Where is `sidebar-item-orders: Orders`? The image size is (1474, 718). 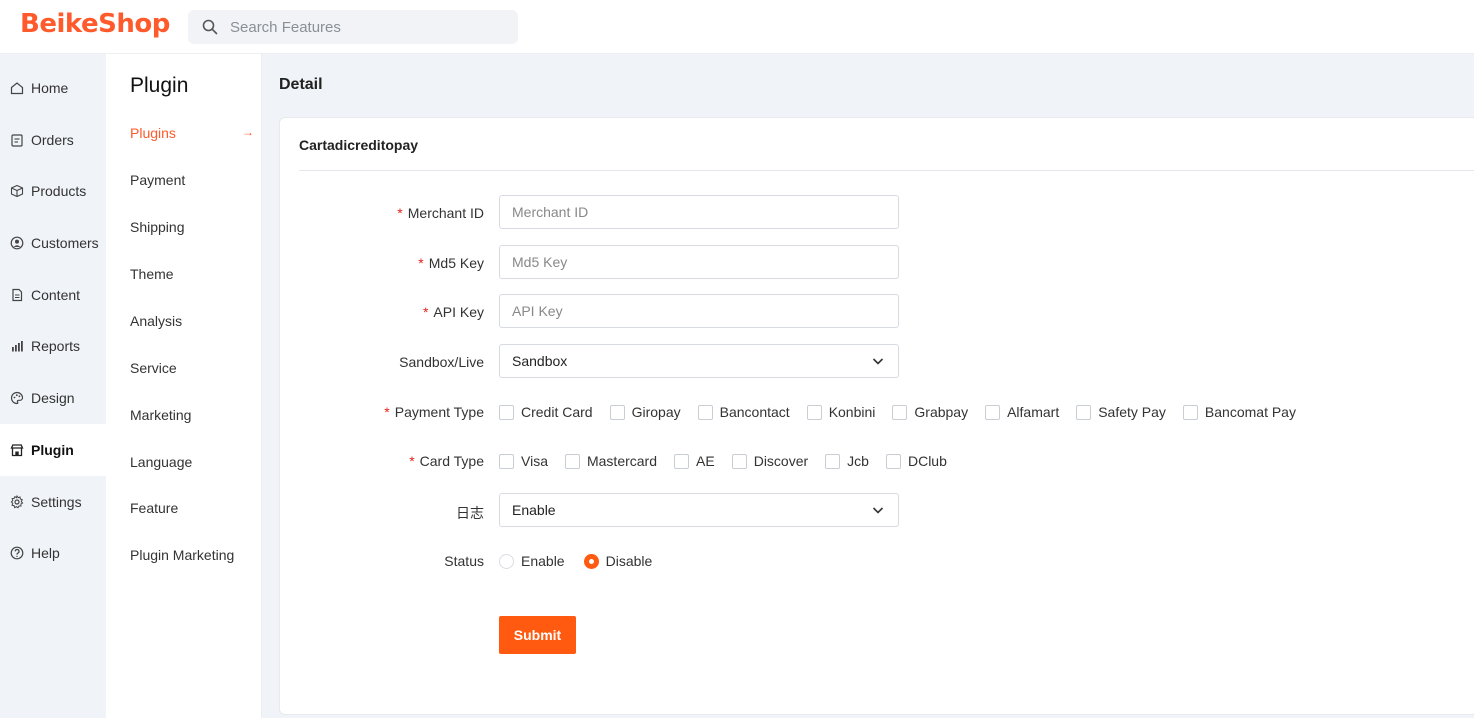
sidebar-item-orders: Orders is located at coordinates (53, 140).